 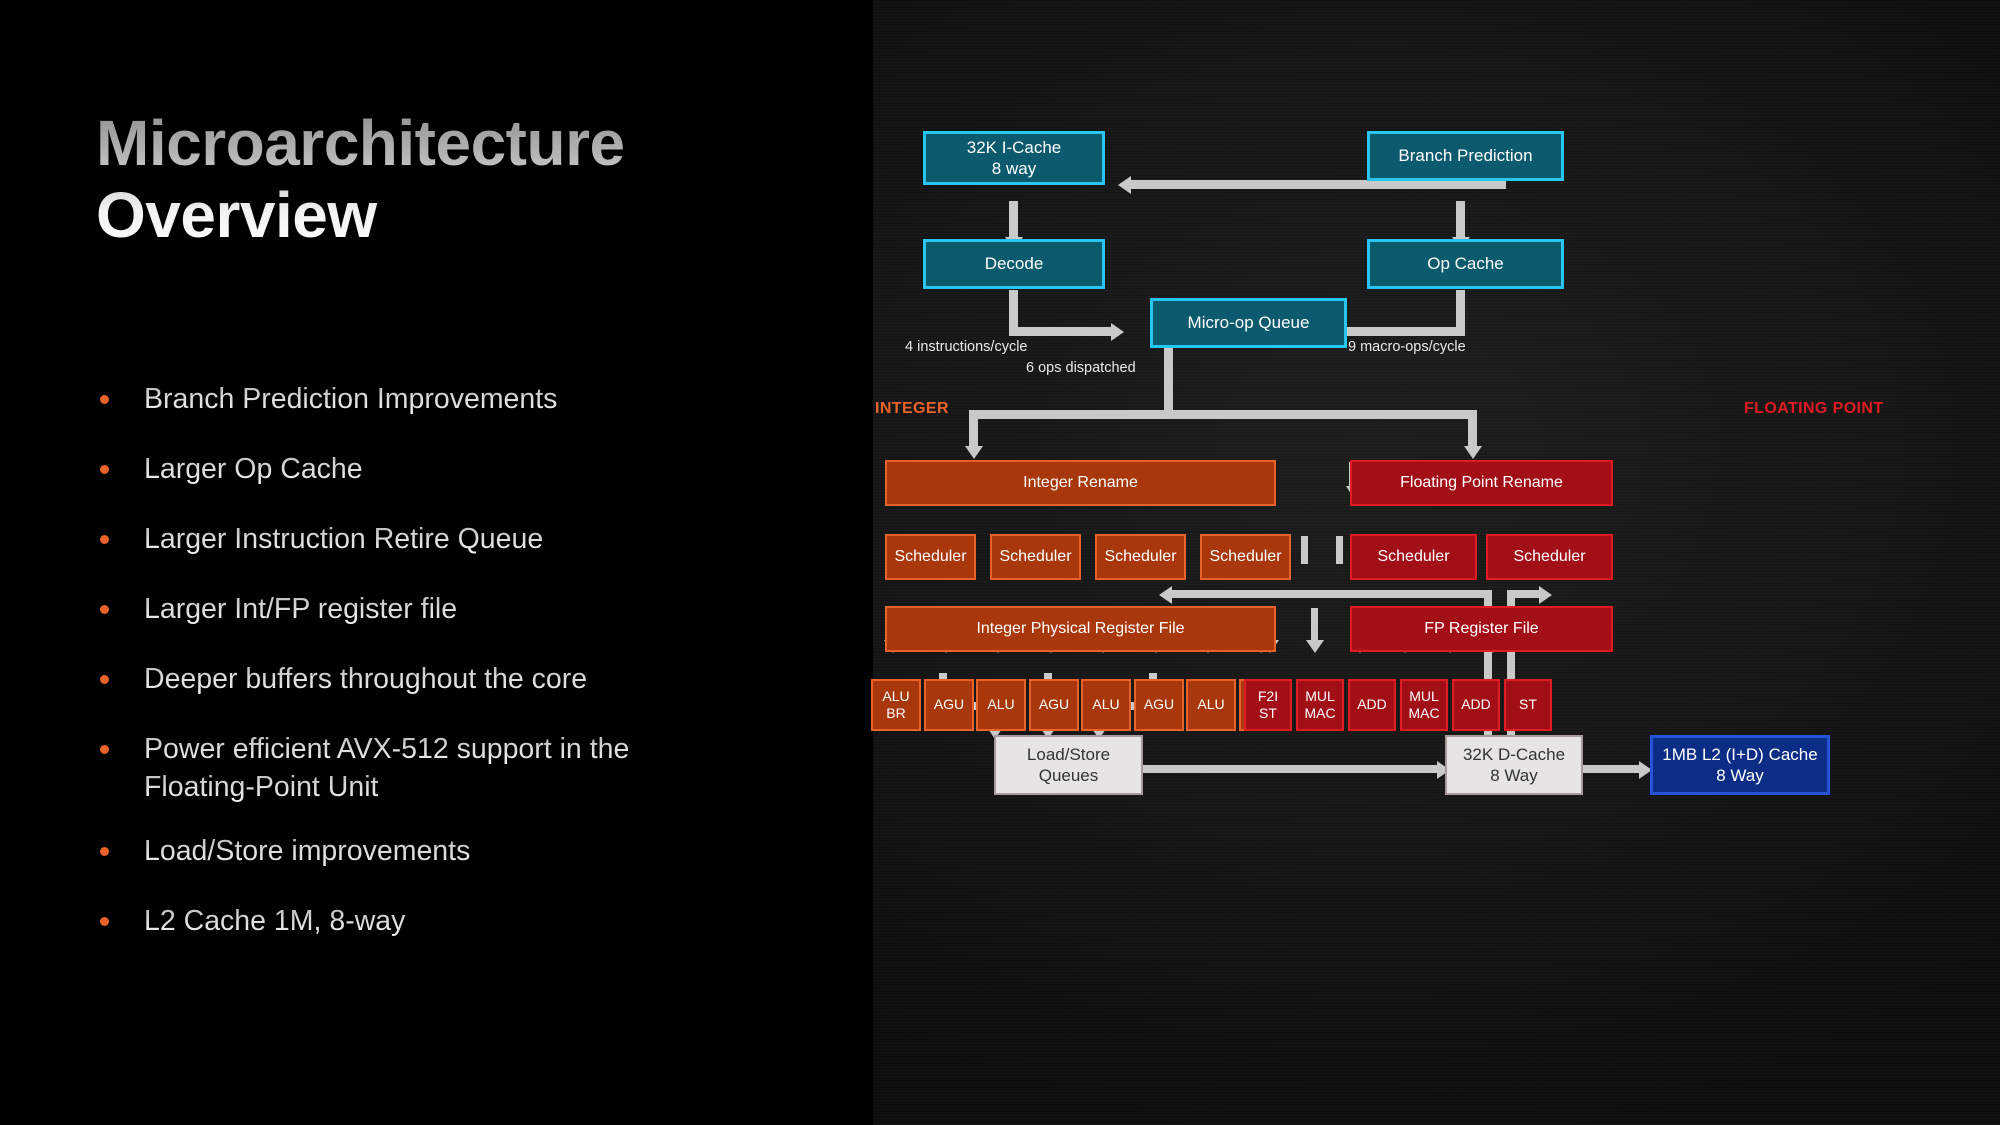 I want to click on arrowhead-fpeu-in, so click(x=1314, y=646).